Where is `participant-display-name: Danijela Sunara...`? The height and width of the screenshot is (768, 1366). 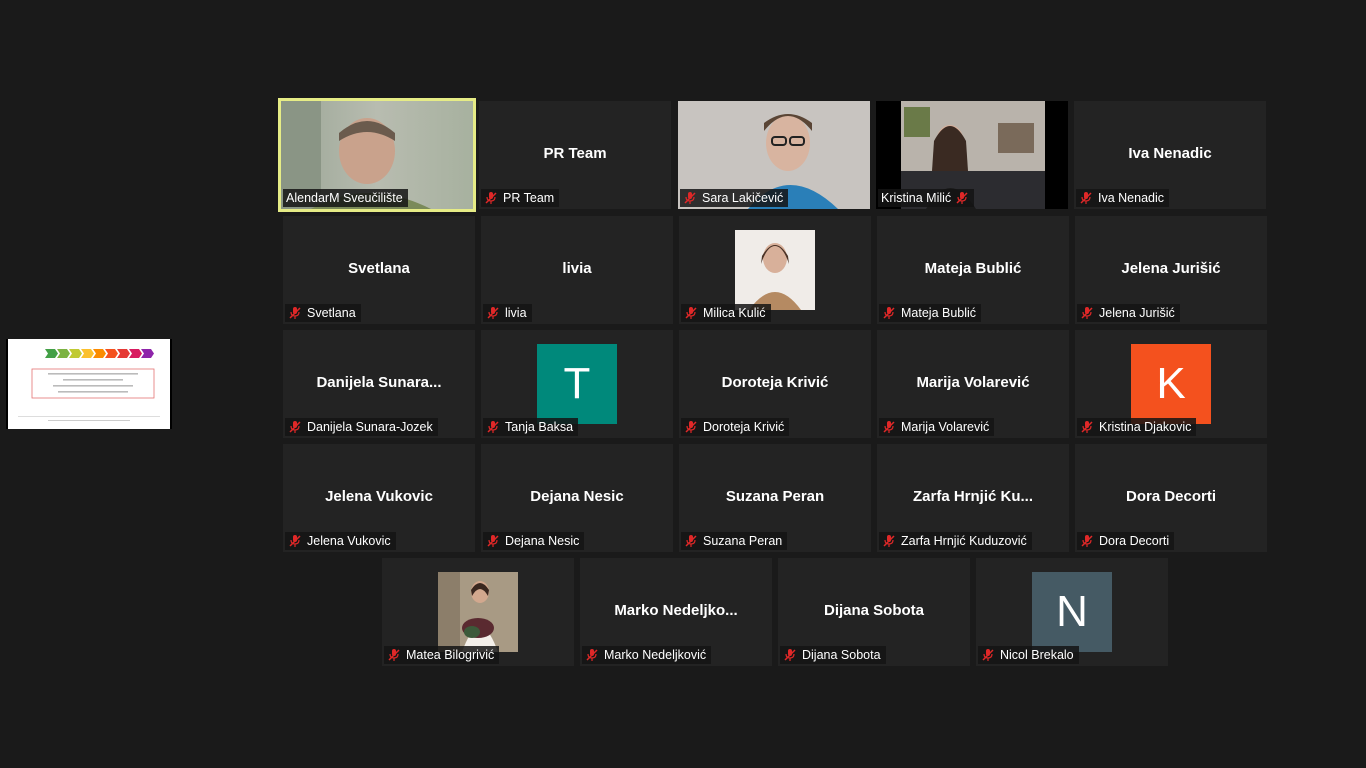 participant-display-name: Danijela Sunara... is located at coordinates (379, 382).